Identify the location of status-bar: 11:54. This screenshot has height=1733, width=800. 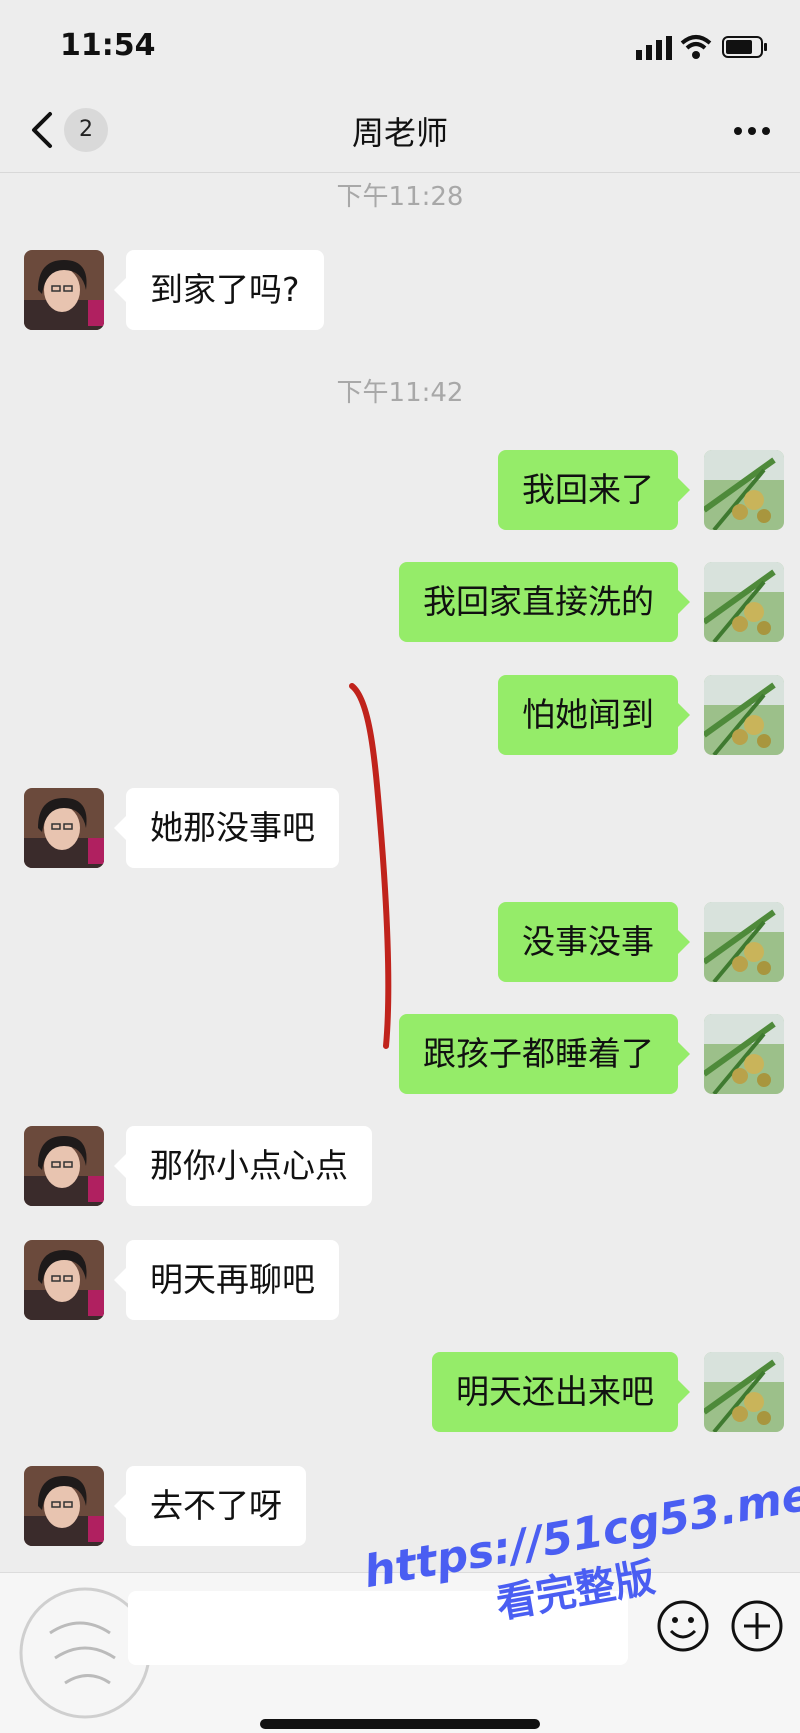
(400, 48).